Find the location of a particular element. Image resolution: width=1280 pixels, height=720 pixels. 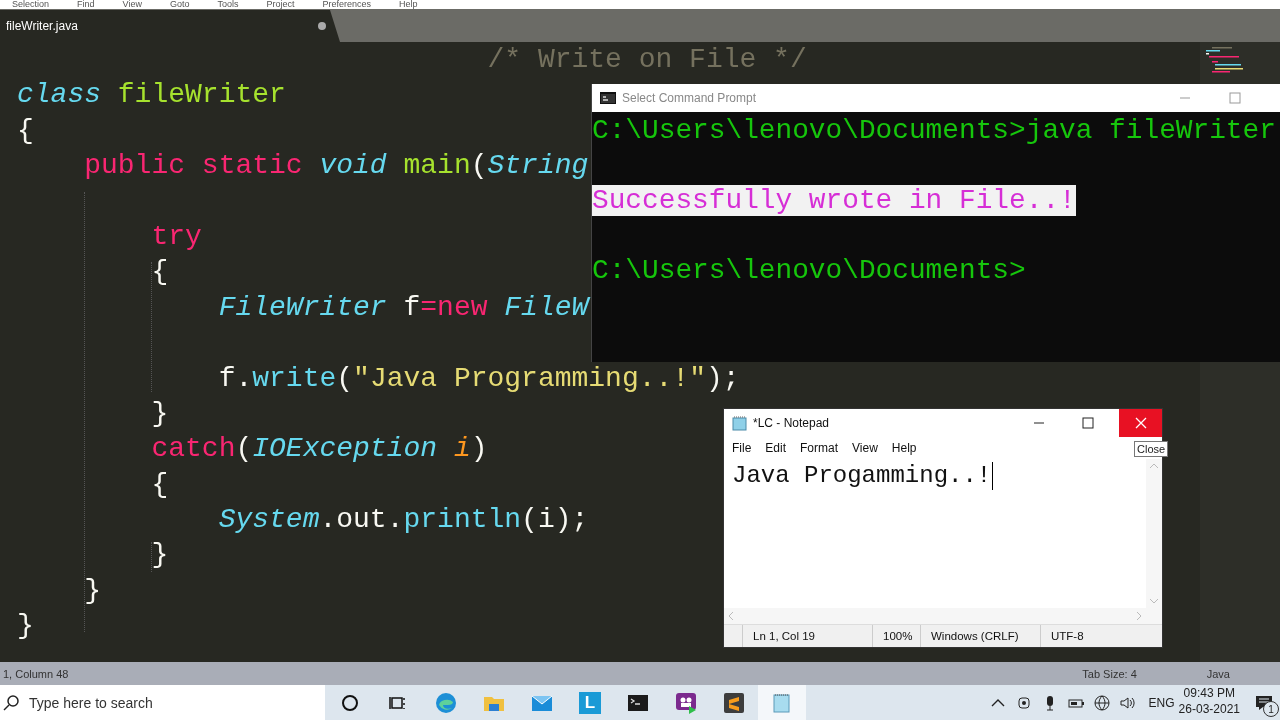

menu-item: Selection is located at coordinates (31, 4).